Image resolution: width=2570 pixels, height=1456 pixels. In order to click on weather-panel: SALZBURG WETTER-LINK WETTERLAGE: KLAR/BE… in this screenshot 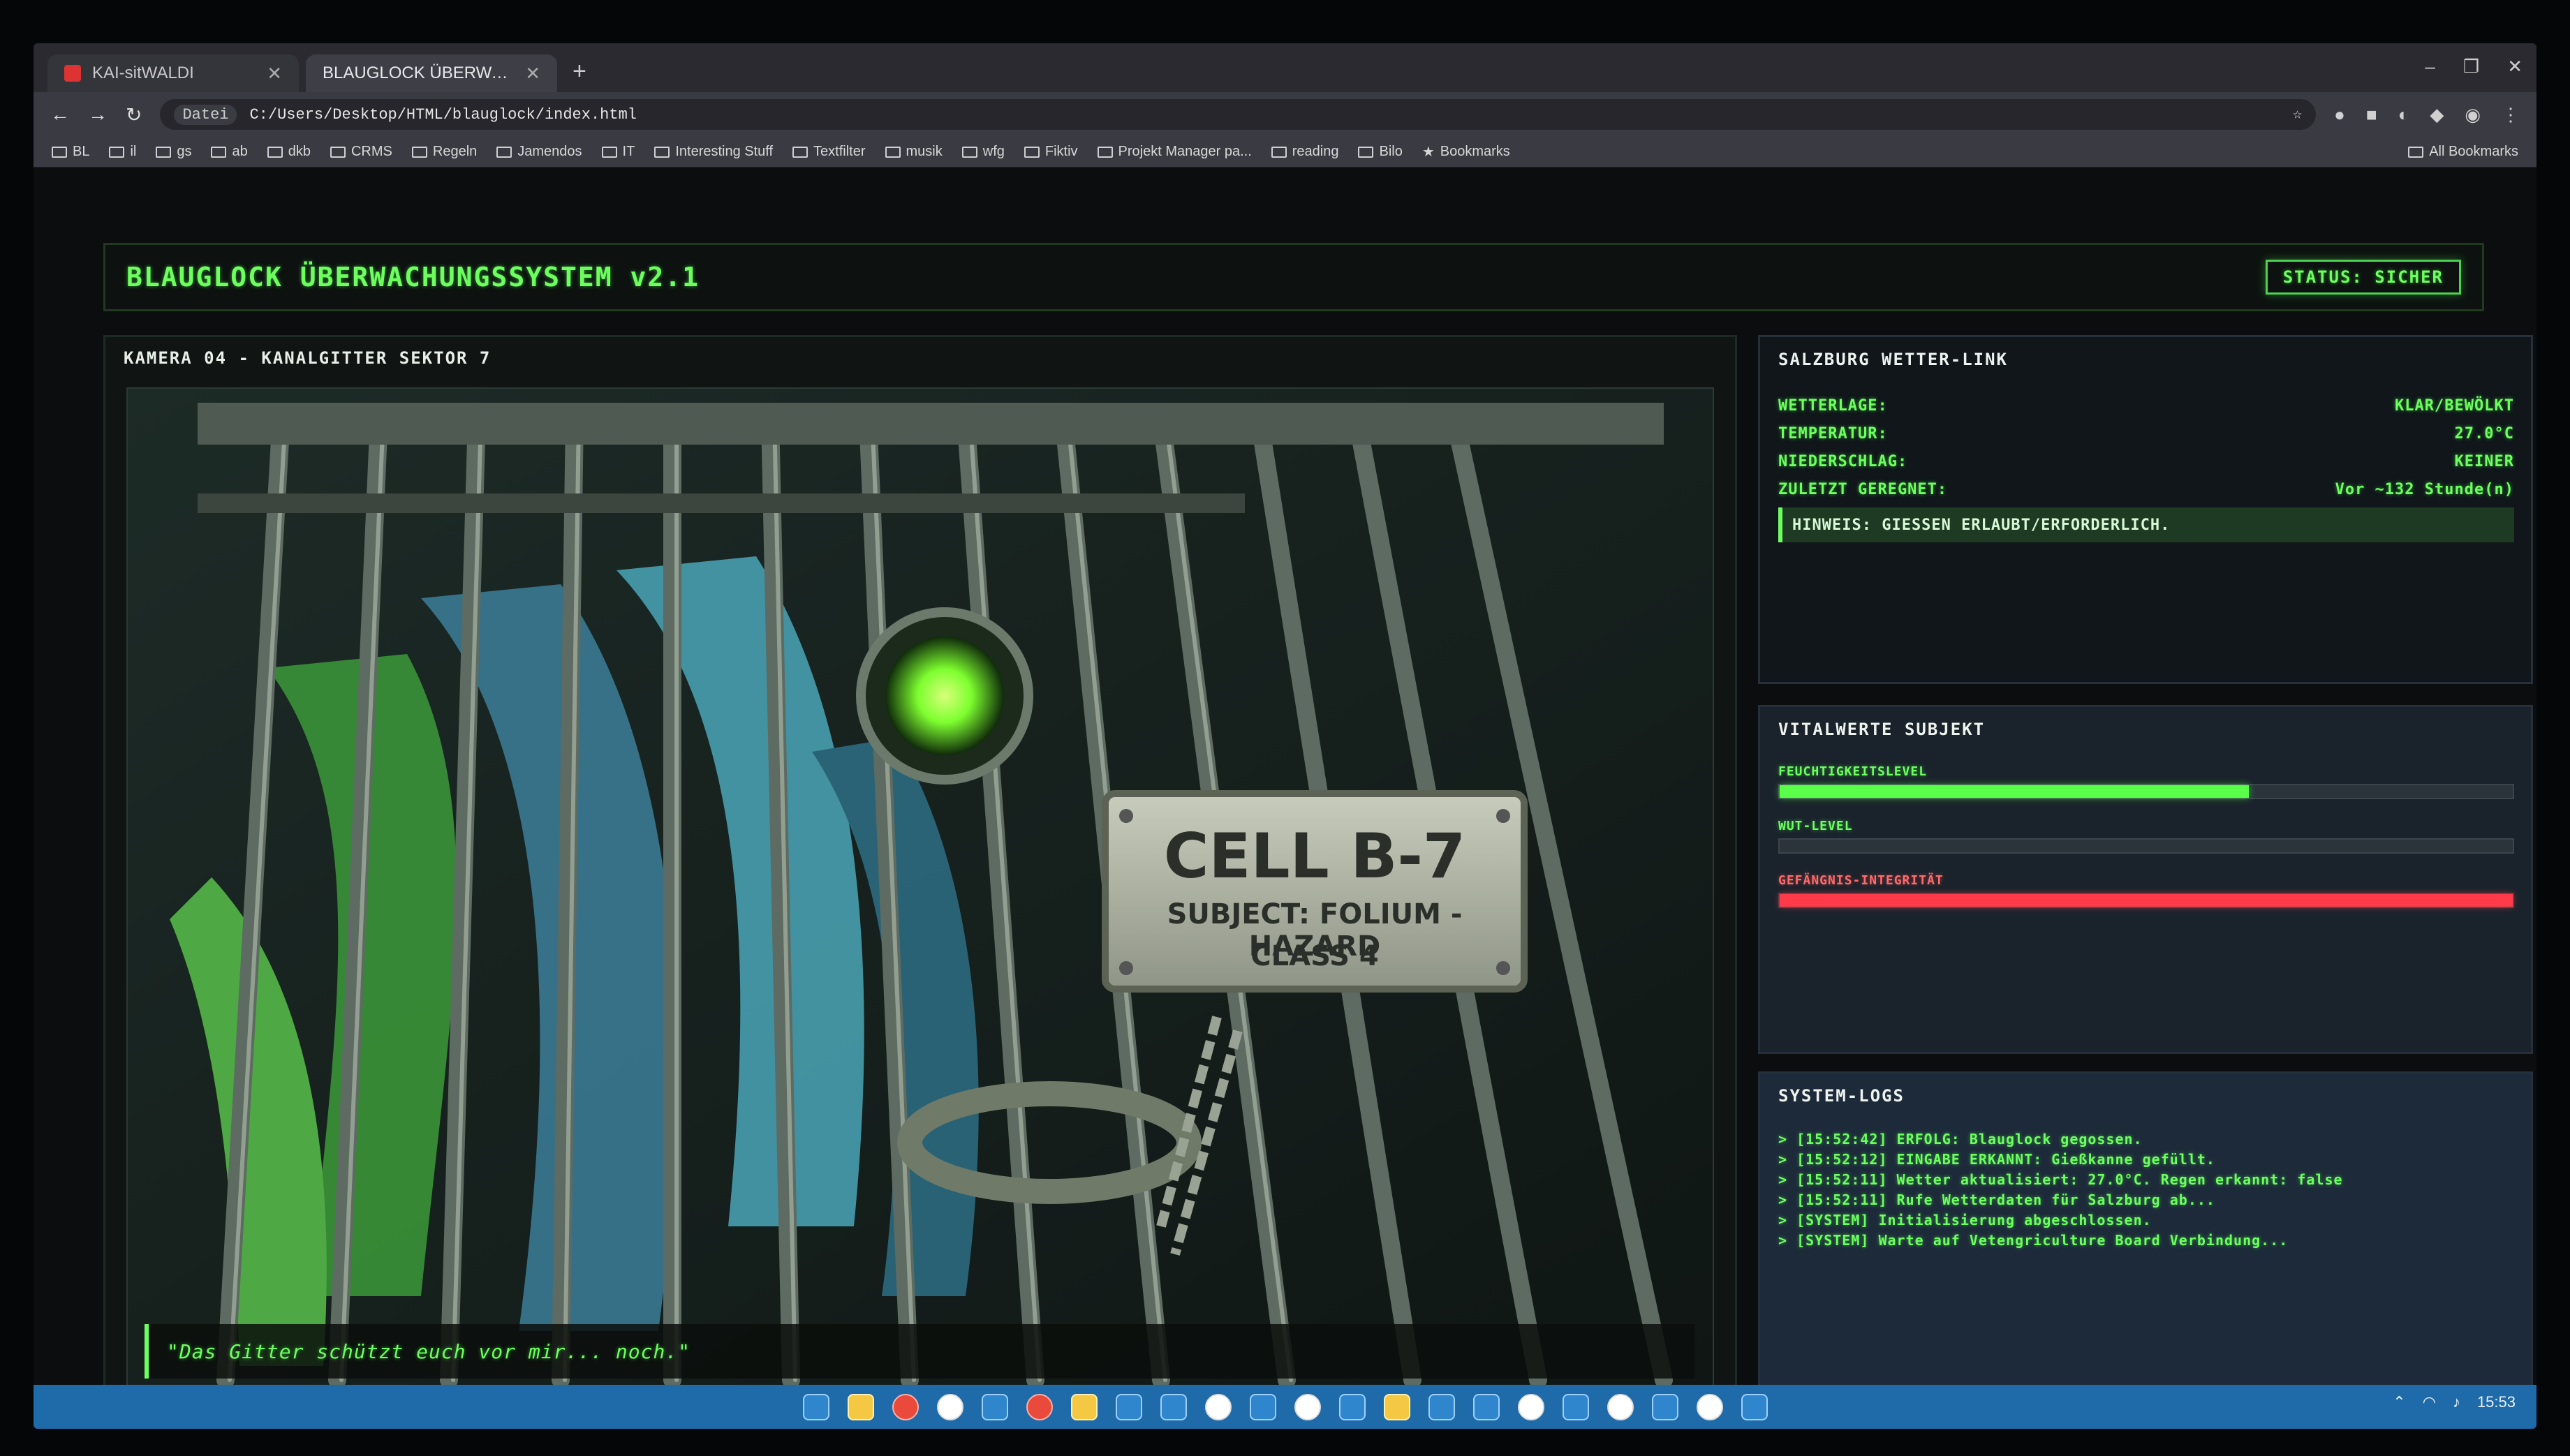, I will do `click(2145, 510)`.